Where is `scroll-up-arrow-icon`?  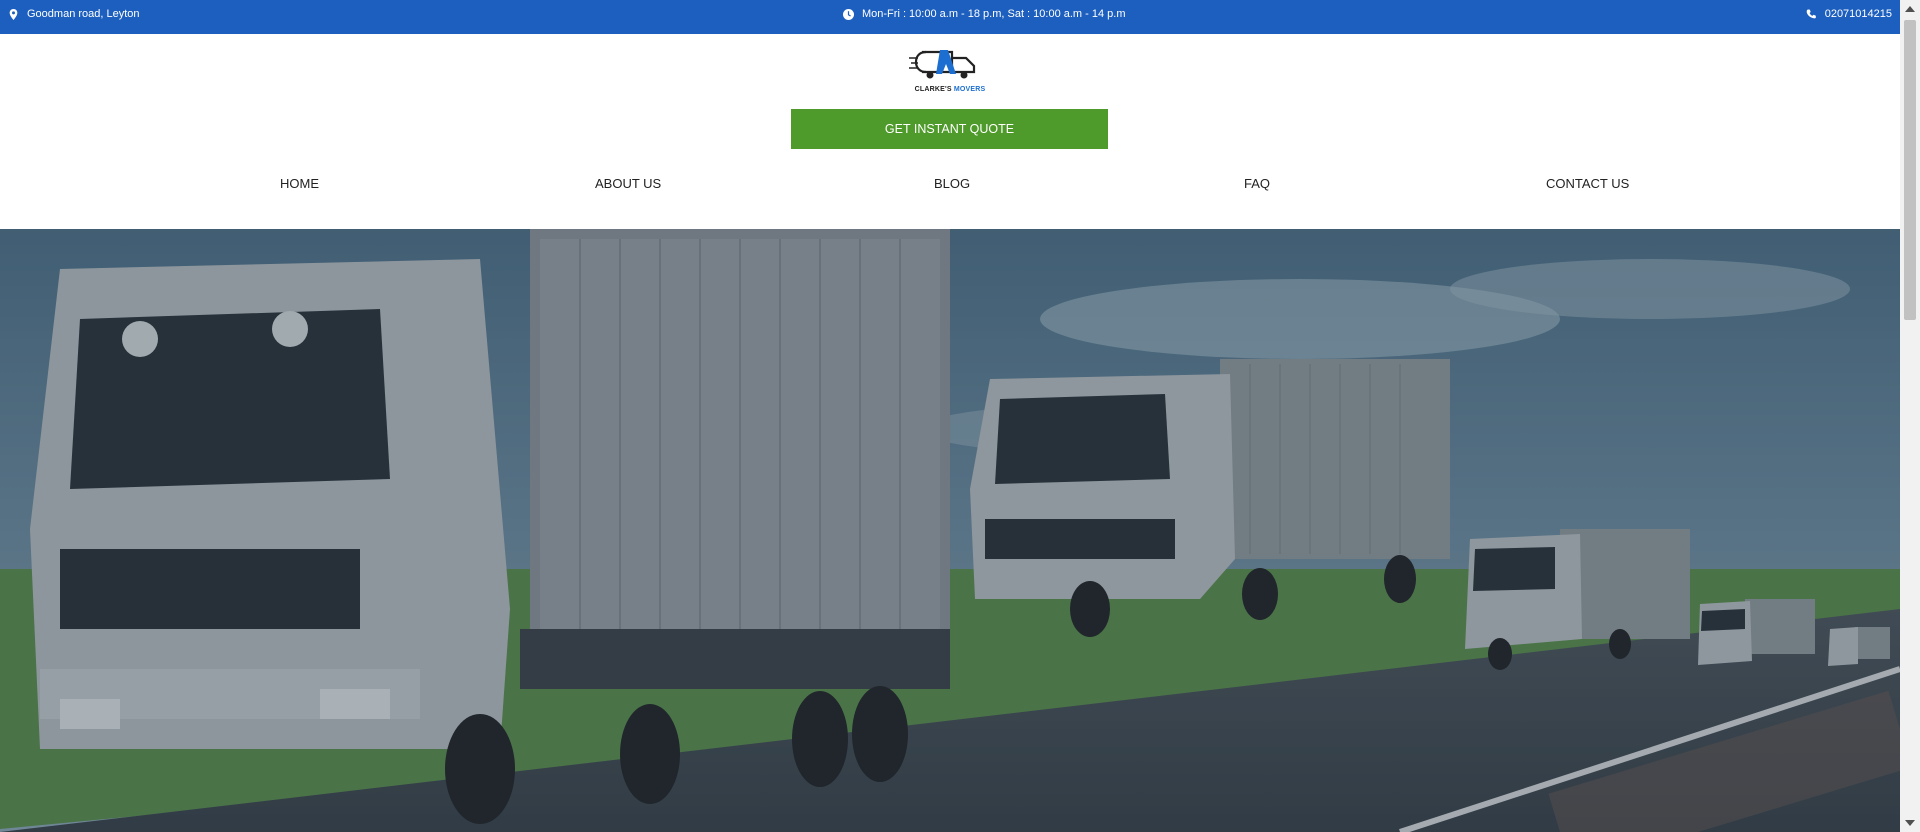
scroll-up-arrow-icon is located at coordinates (1910, 9).